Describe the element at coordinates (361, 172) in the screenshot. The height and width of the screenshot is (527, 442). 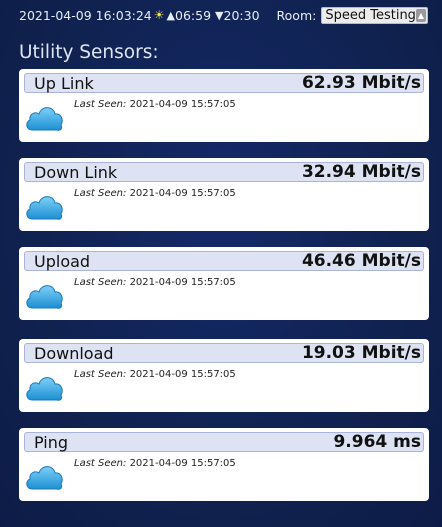
I see `sensor-value: 32.94 Mbit/s` at that location.